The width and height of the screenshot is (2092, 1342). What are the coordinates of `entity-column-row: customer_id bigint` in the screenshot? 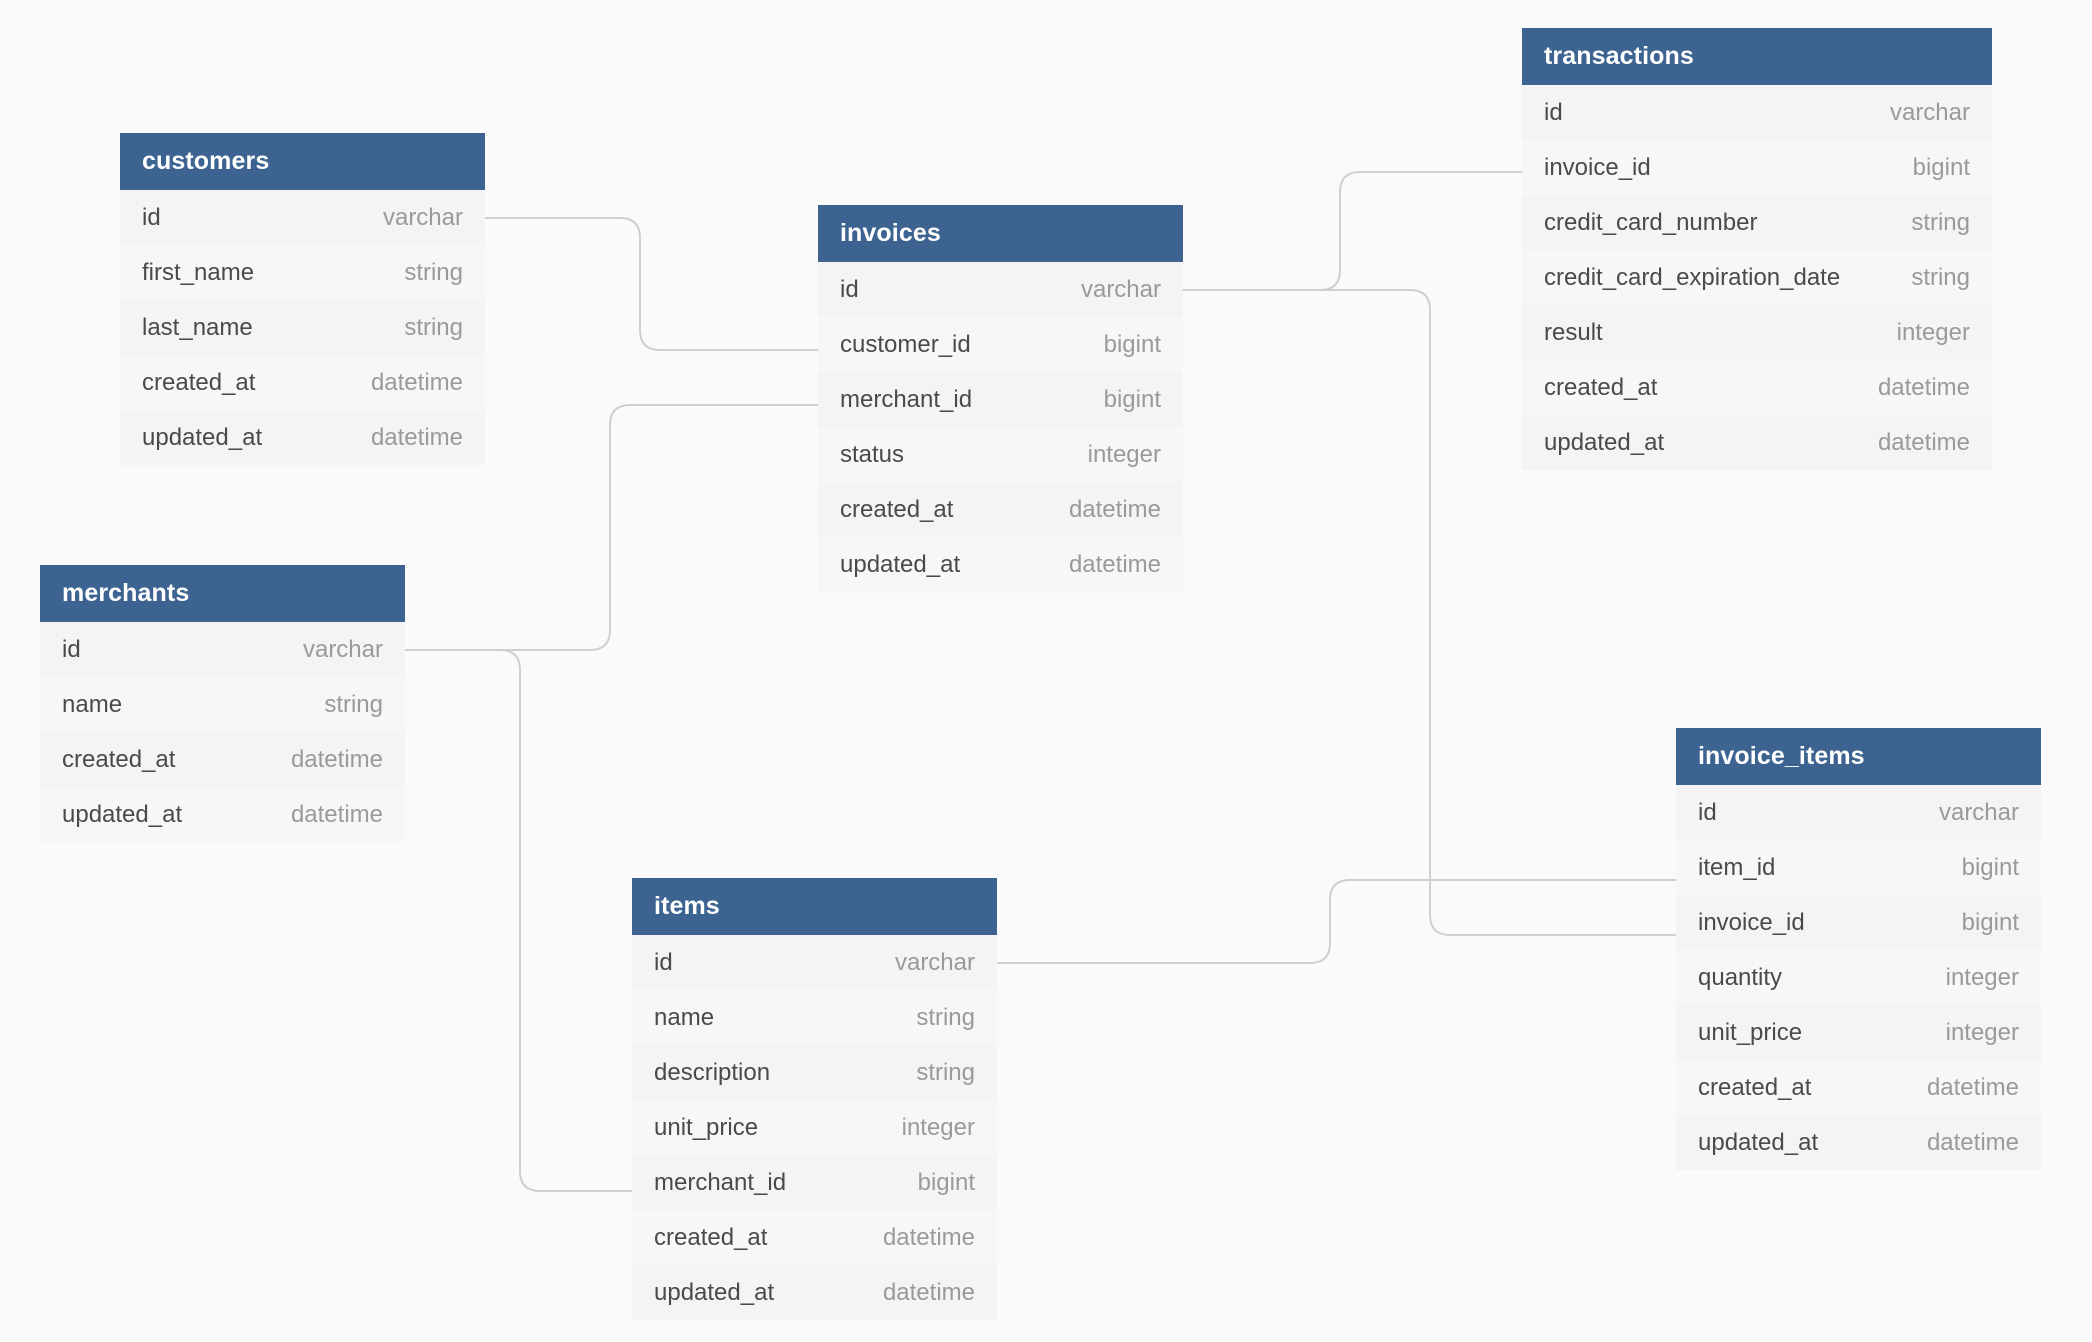 It's located at (1000, 344).